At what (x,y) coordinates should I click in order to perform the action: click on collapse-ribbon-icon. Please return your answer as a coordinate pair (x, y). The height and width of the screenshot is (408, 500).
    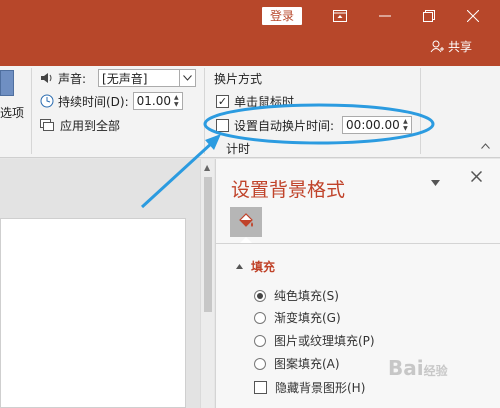
    Looking at the image, I should click on (485, 146).